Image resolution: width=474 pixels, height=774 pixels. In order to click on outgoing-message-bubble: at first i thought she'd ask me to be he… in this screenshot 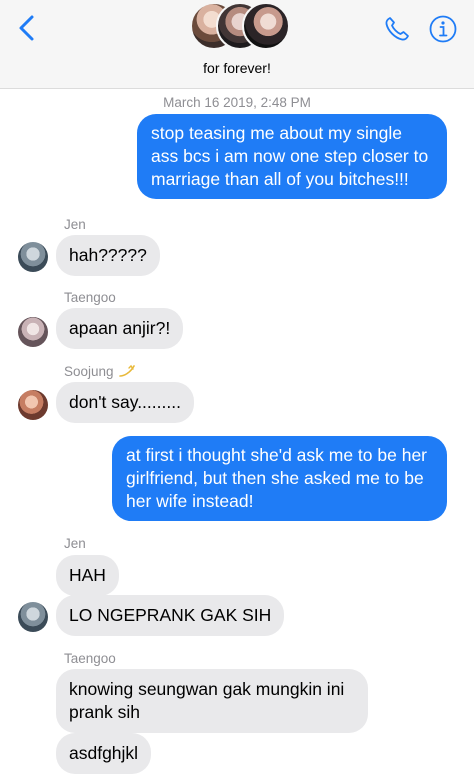, I will do `click(279, 478)`.